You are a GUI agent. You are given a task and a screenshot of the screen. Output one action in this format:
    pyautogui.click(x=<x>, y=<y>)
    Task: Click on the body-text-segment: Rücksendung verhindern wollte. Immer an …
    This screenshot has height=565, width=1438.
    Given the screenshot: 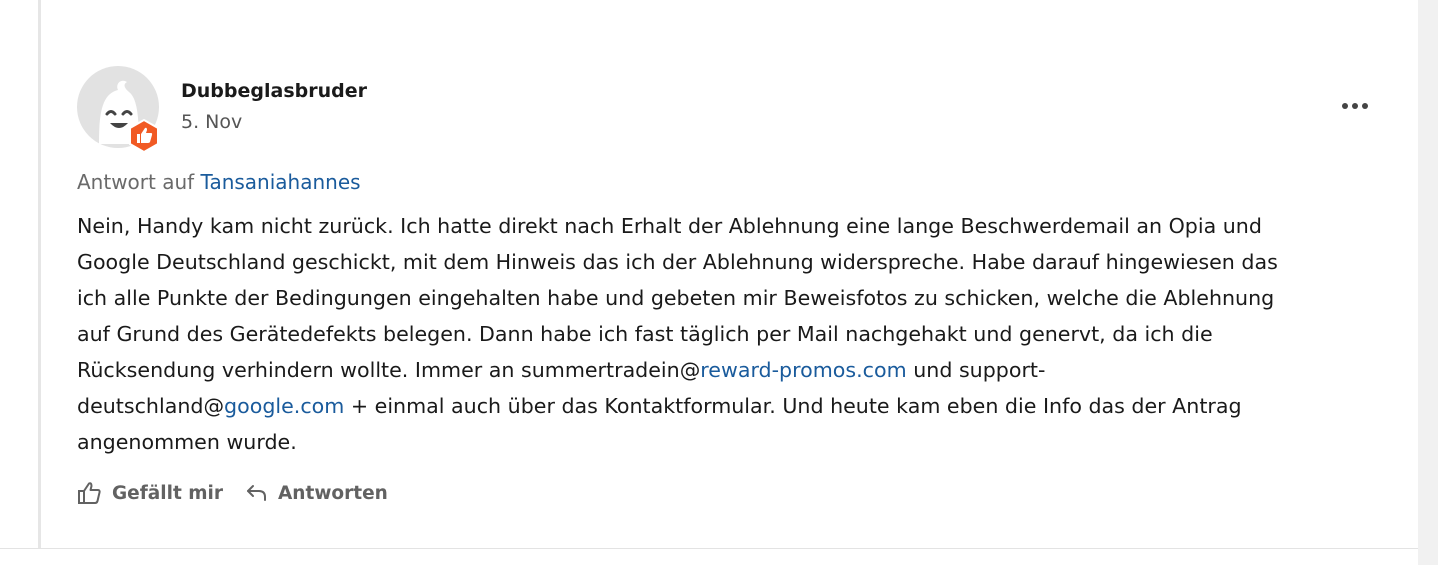 What is the action you would take?
    pyautogui.click(x=389, y=370)
    